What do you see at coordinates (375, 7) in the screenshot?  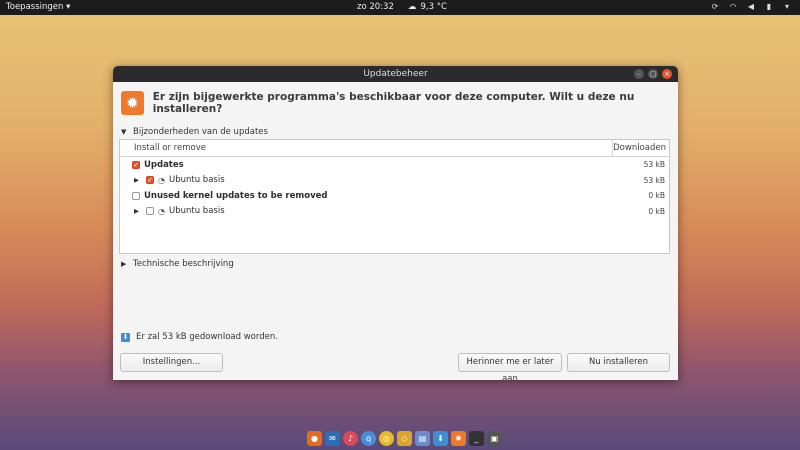 I see `clock: zo 20:32` at bounding box center [375, 7].